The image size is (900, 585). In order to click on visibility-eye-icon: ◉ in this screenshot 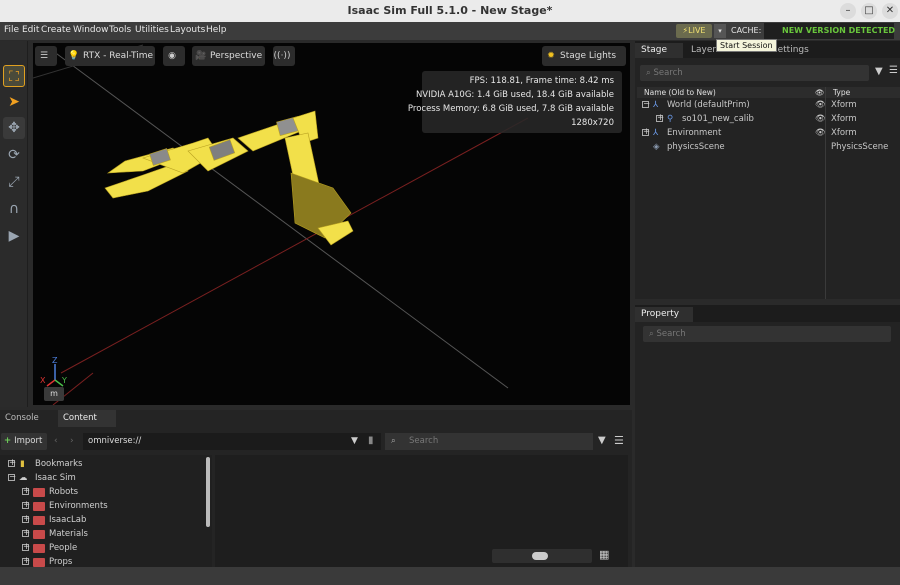, I will do `click(174, 56)`.